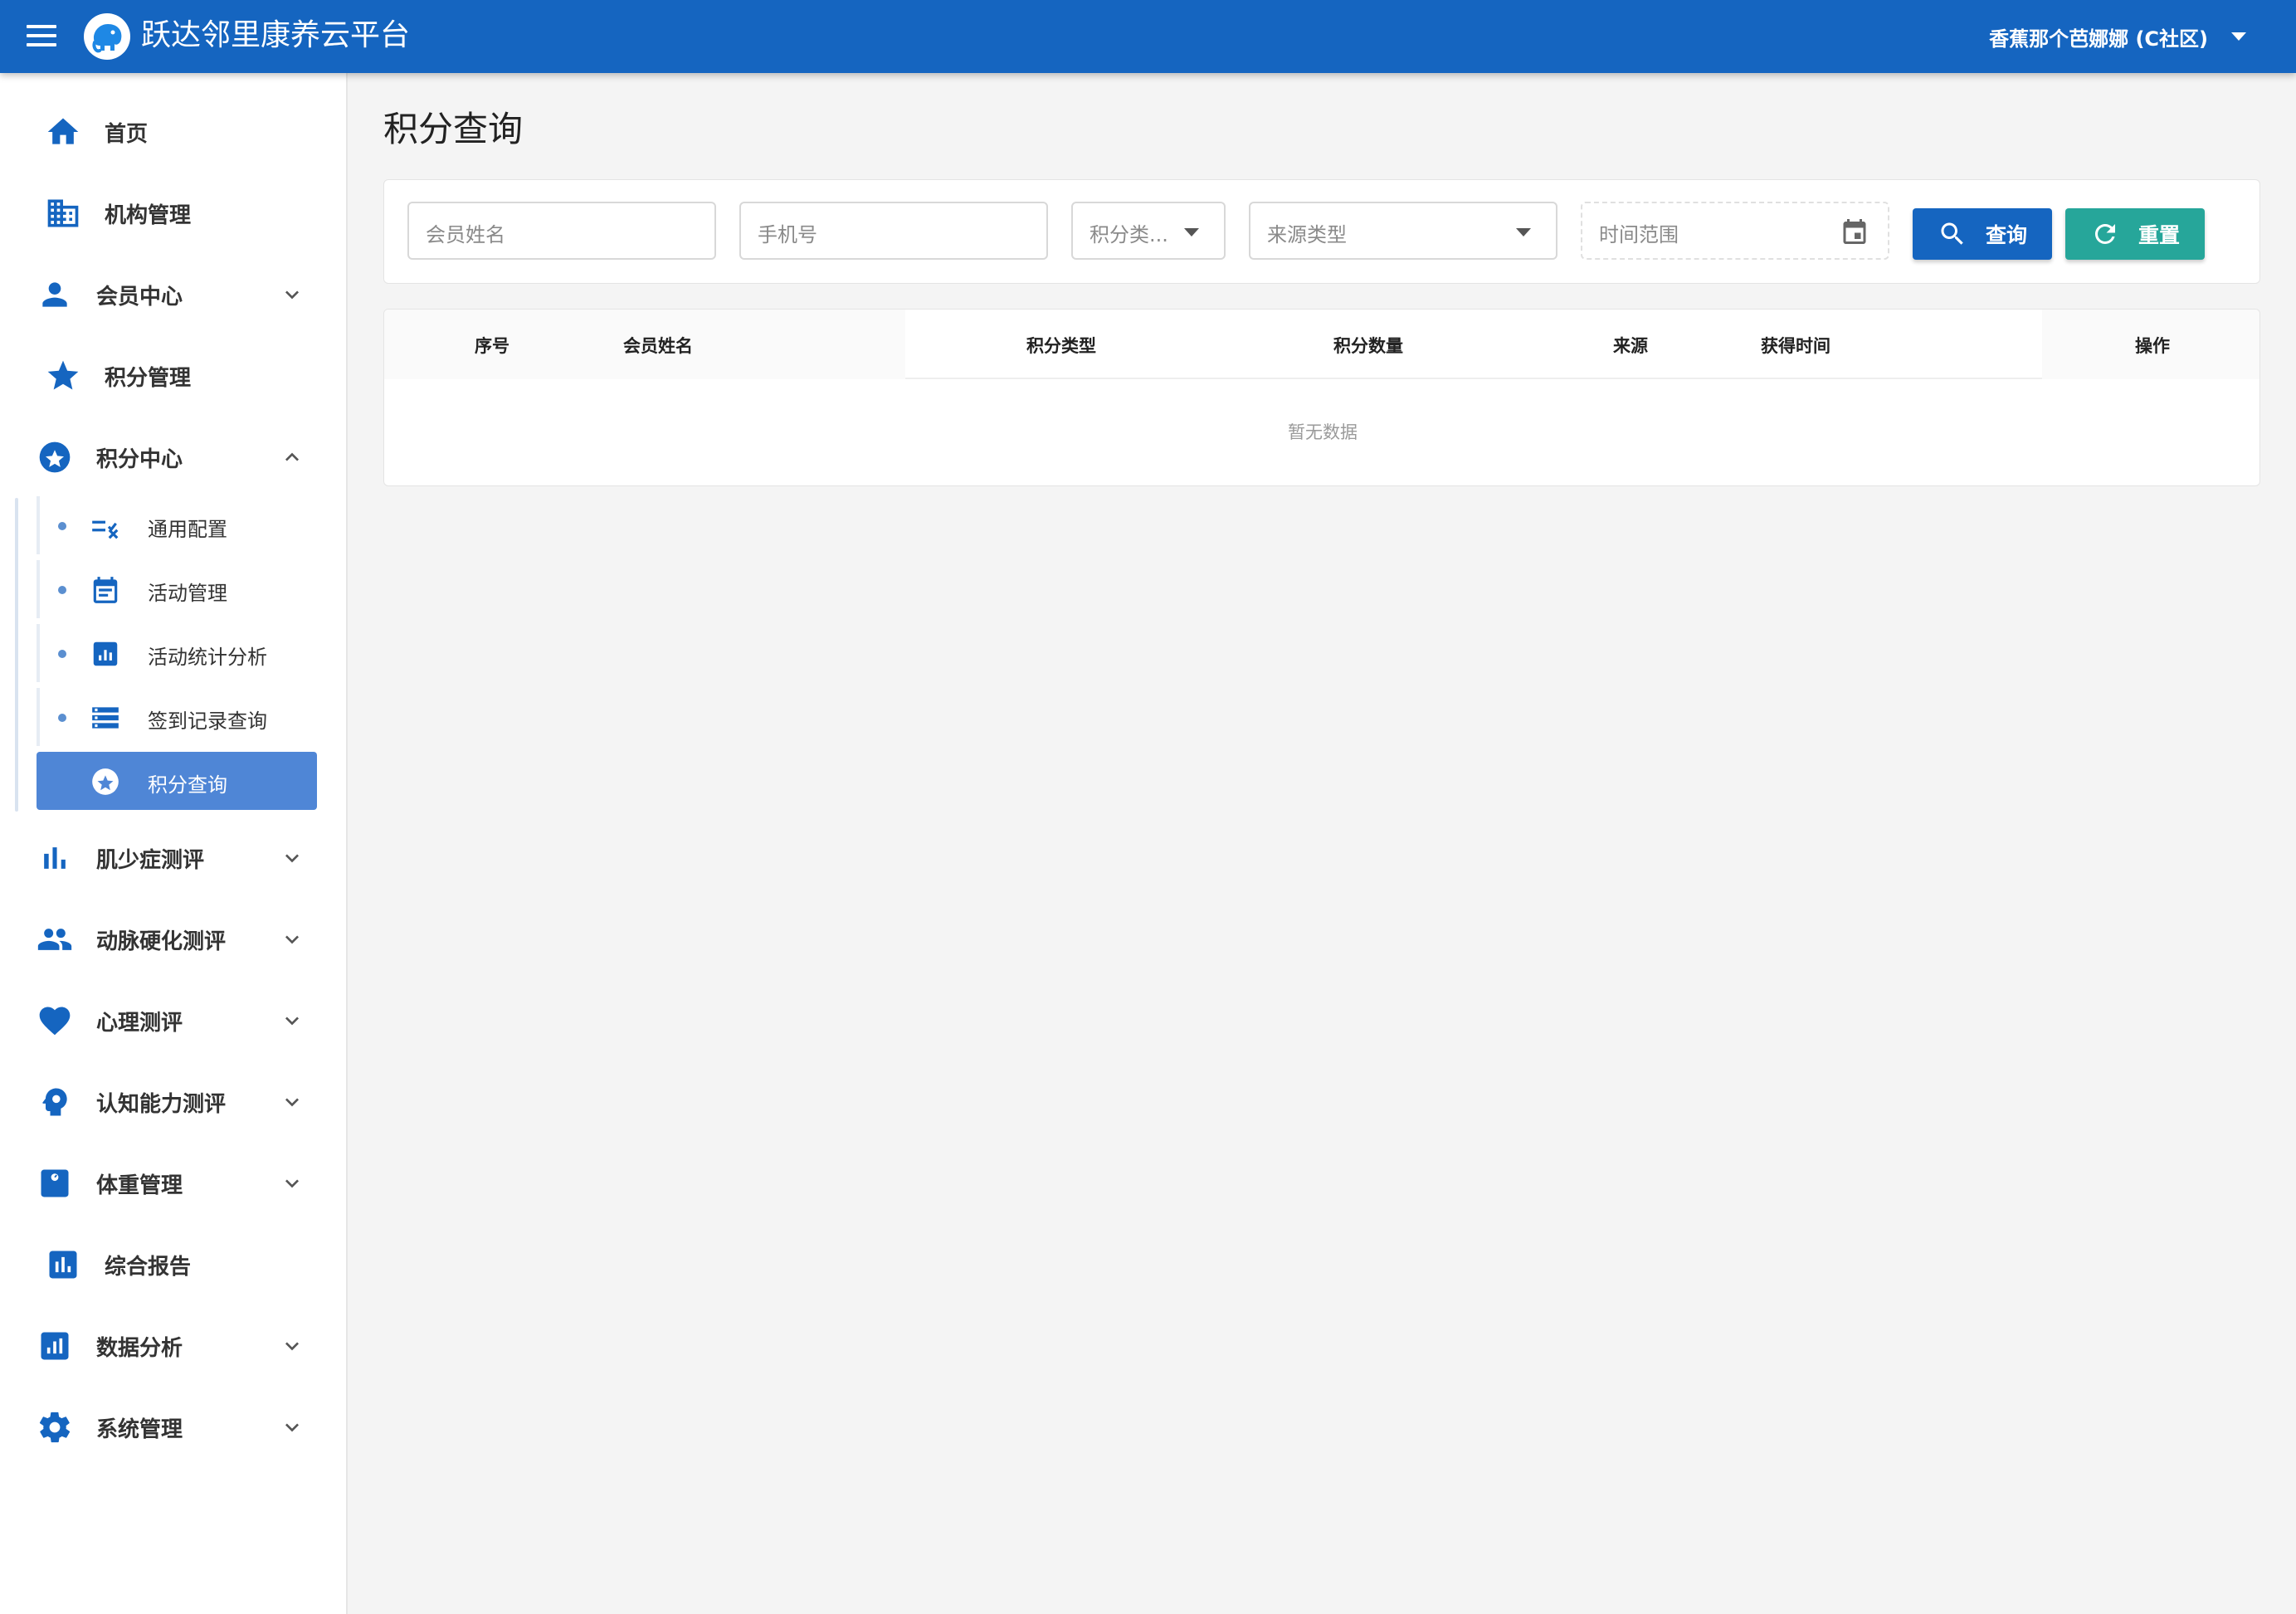  Describe the element at coordinates (2152, 346) in the screenshot. I see `column-header-actions: 操作` at that location.